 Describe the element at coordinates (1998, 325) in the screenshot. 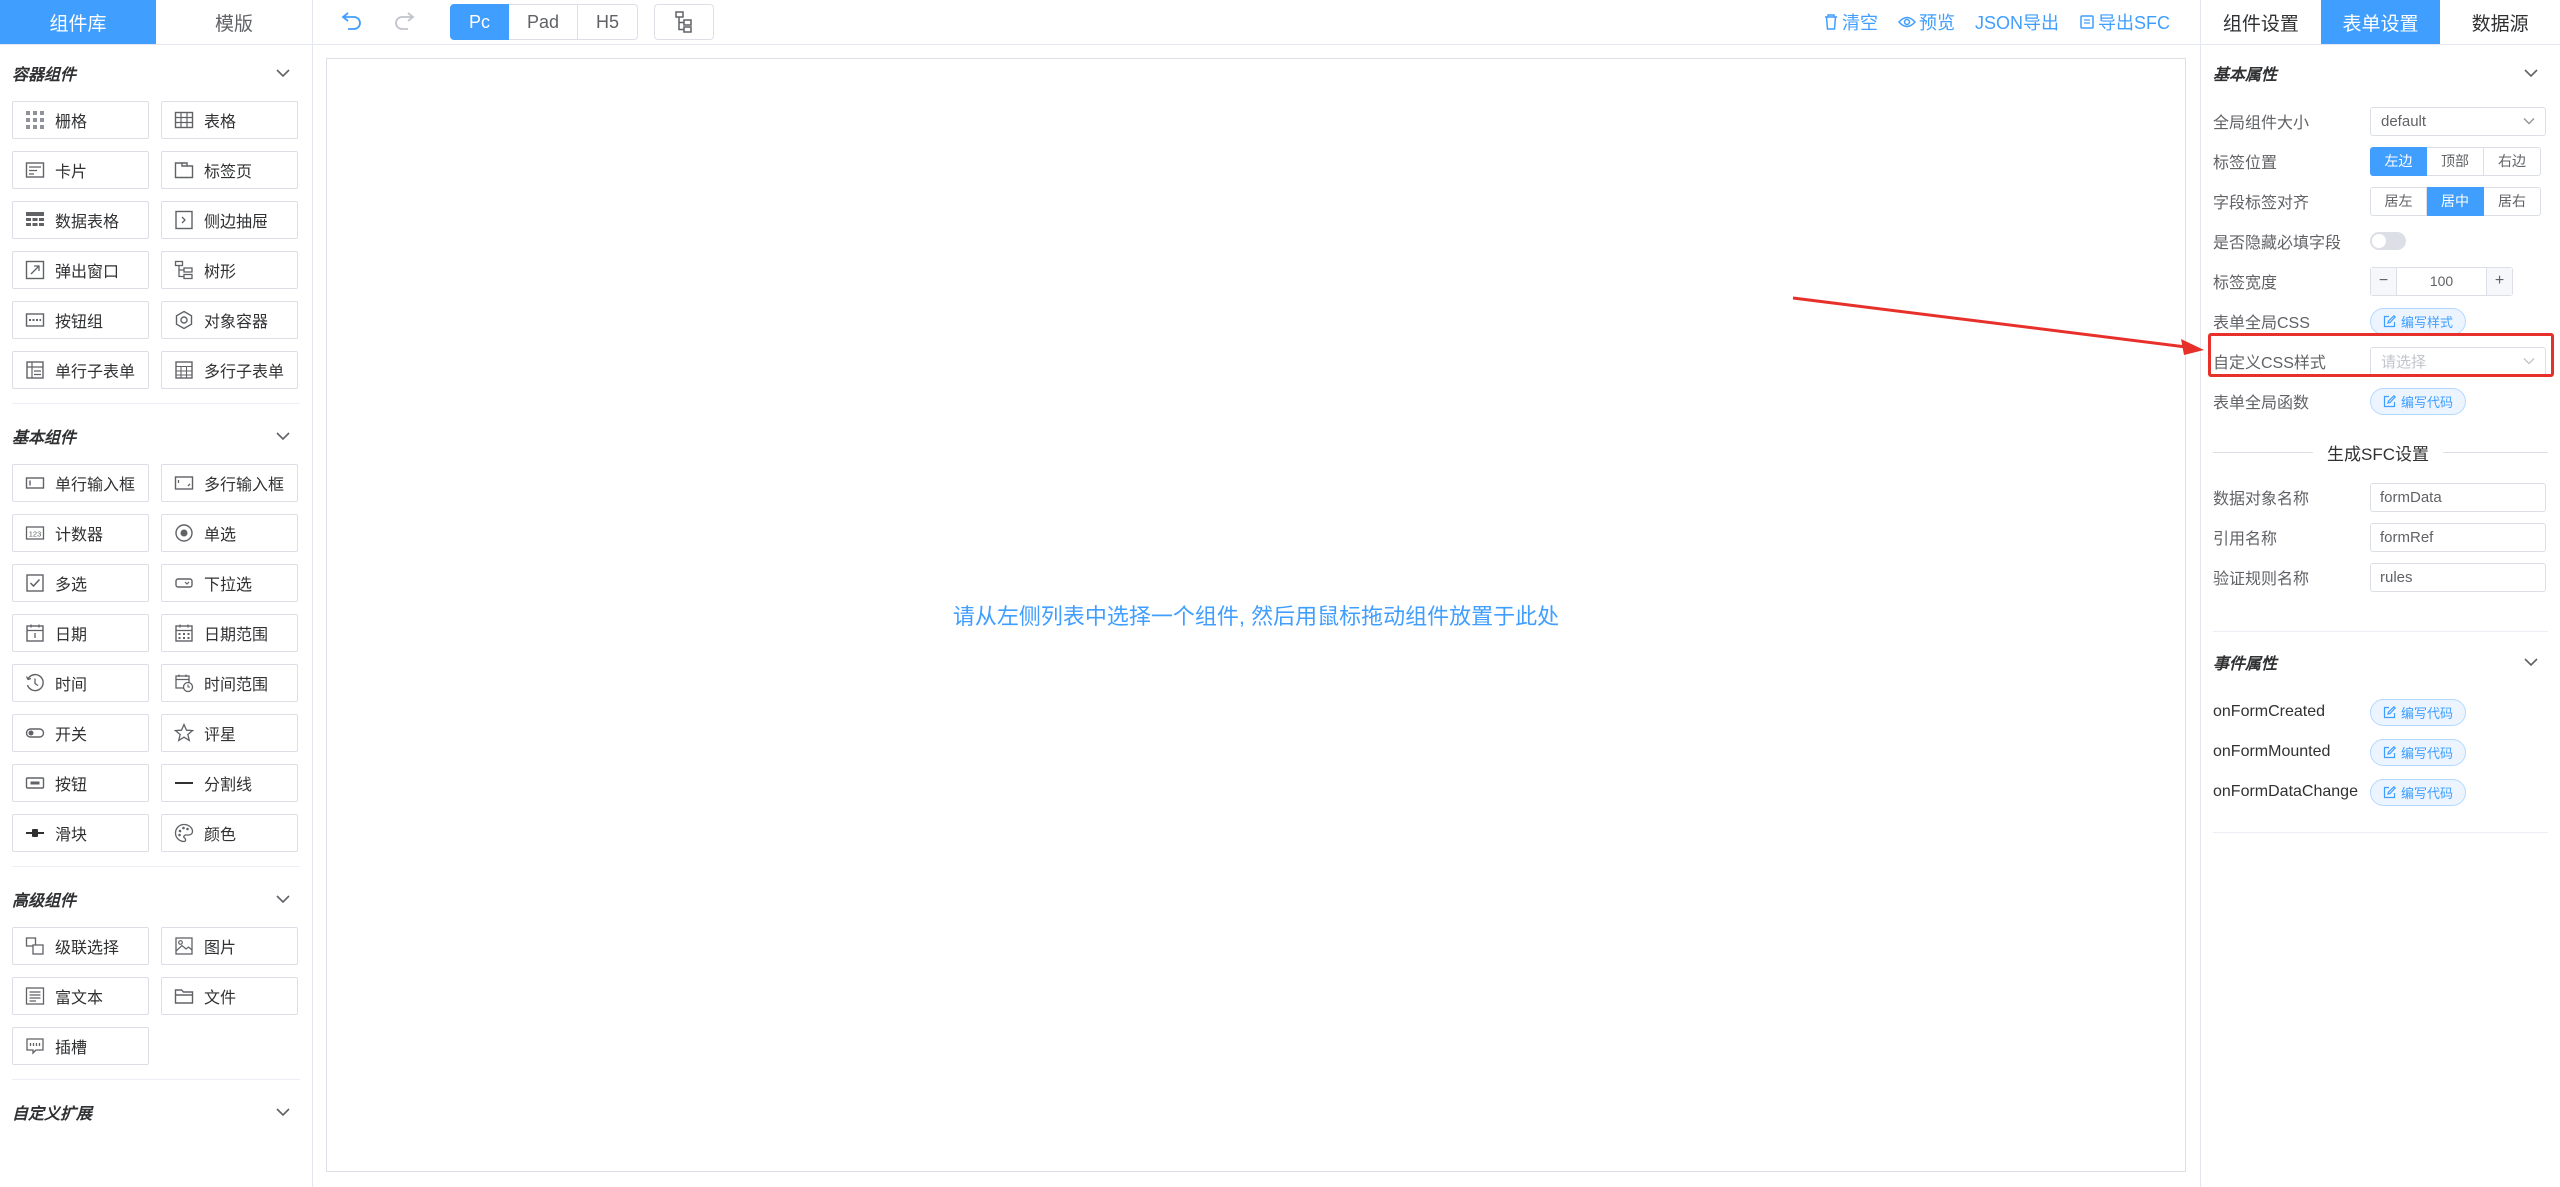

I see `annotation-arrow` at that location.